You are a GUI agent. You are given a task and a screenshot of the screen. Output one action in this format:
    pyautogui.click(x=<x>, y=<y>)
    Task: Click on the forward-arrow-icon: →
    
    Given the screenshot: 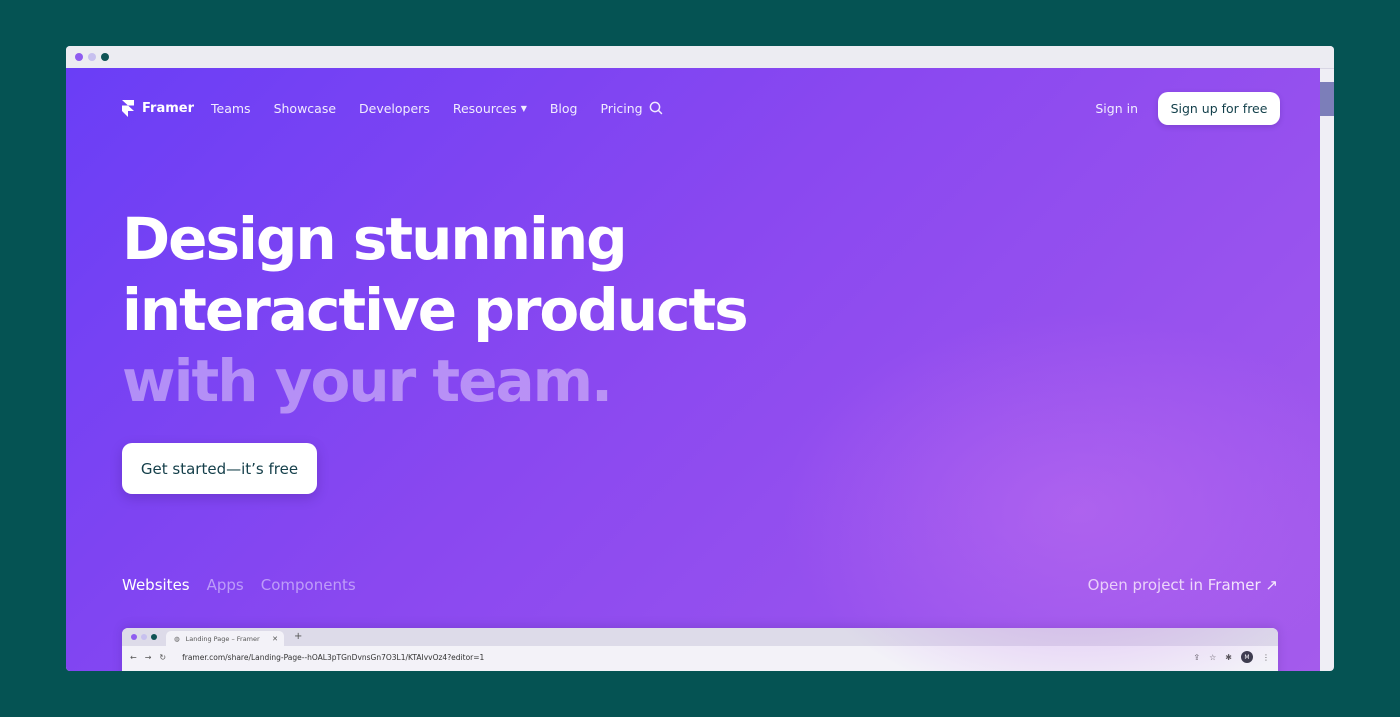 What is the action you would take?
    pyautogui.click(x=148, y=657)
    